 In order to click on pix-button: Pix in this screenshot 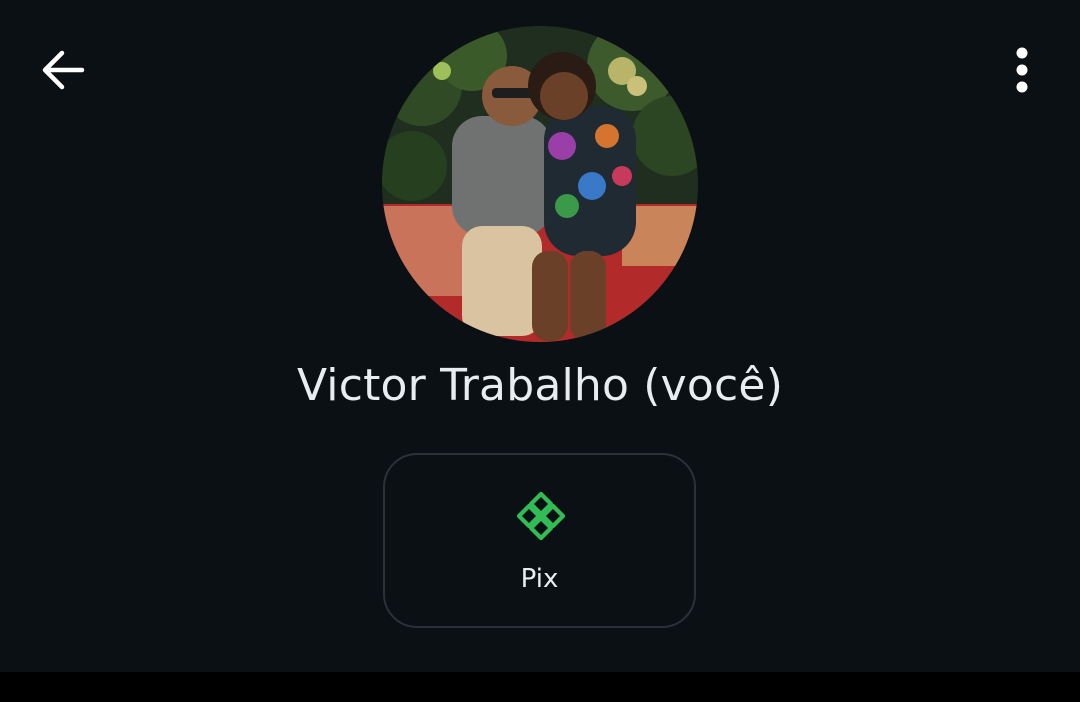, I will do `click(539, 540)`.